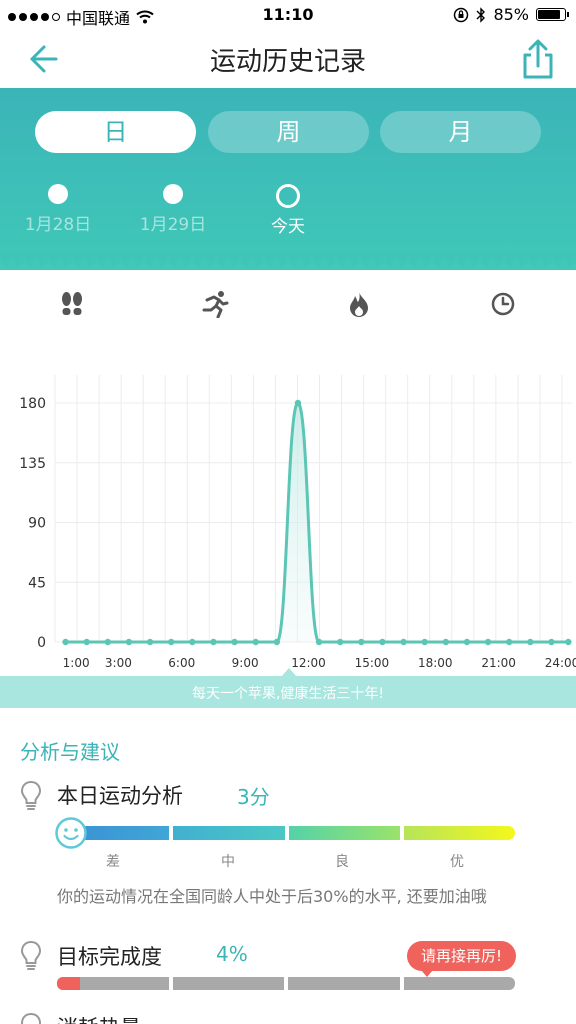 The width and height of the screenshot is (576, 1024). What do you see at coordinates (120, 796) in the screenshot?
I see `daily-analysis-title: 本日运动分析` at bounding box center [120, 796].